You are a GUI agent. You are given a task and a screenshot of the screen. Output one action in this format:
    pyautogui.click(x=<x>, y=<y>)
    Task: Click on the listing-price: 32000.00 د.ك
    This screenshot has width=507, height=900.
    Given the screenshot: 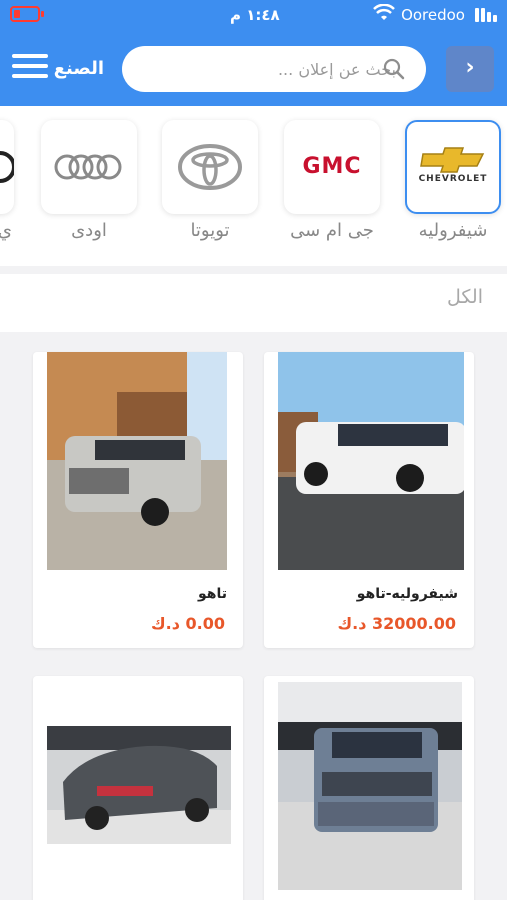 What is the action you would take?
    pyautogui.click(x=396, y=623)
    